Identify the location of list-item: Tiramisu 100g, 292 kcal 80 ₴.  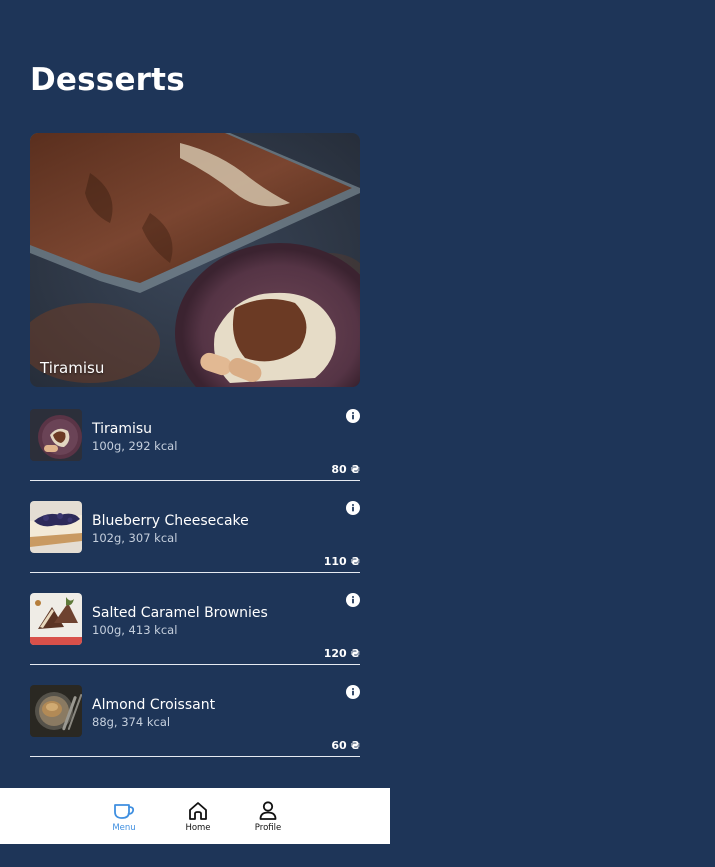
(195, 446).